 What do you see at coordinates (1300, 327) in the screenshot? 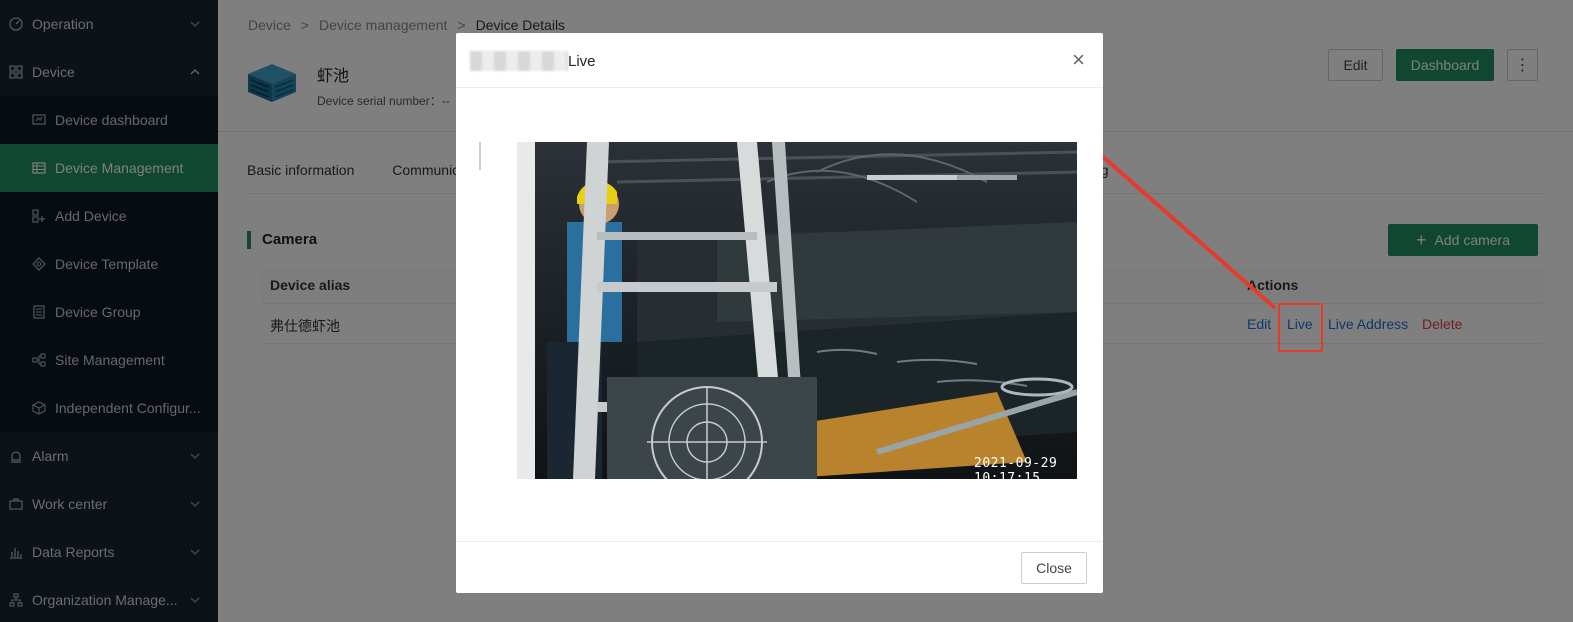
I see `annotation-highlight-box` at bounding box center [1300, 327].